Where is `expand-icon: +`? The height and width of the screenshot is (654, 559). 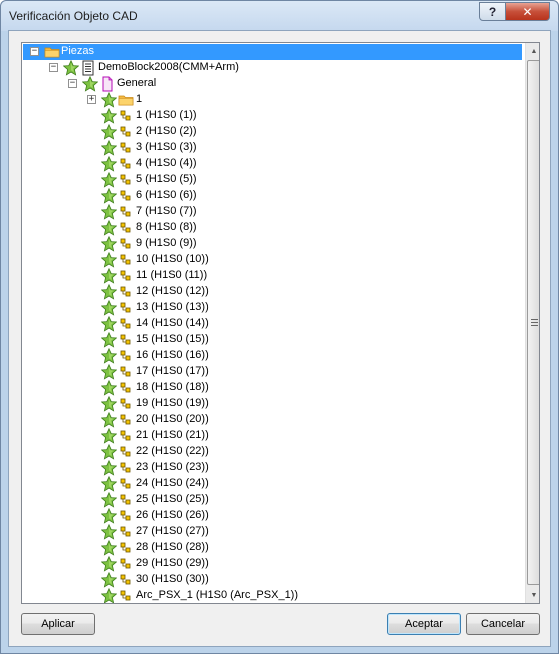 expand-icon: + is located at coordinates (91, 99).